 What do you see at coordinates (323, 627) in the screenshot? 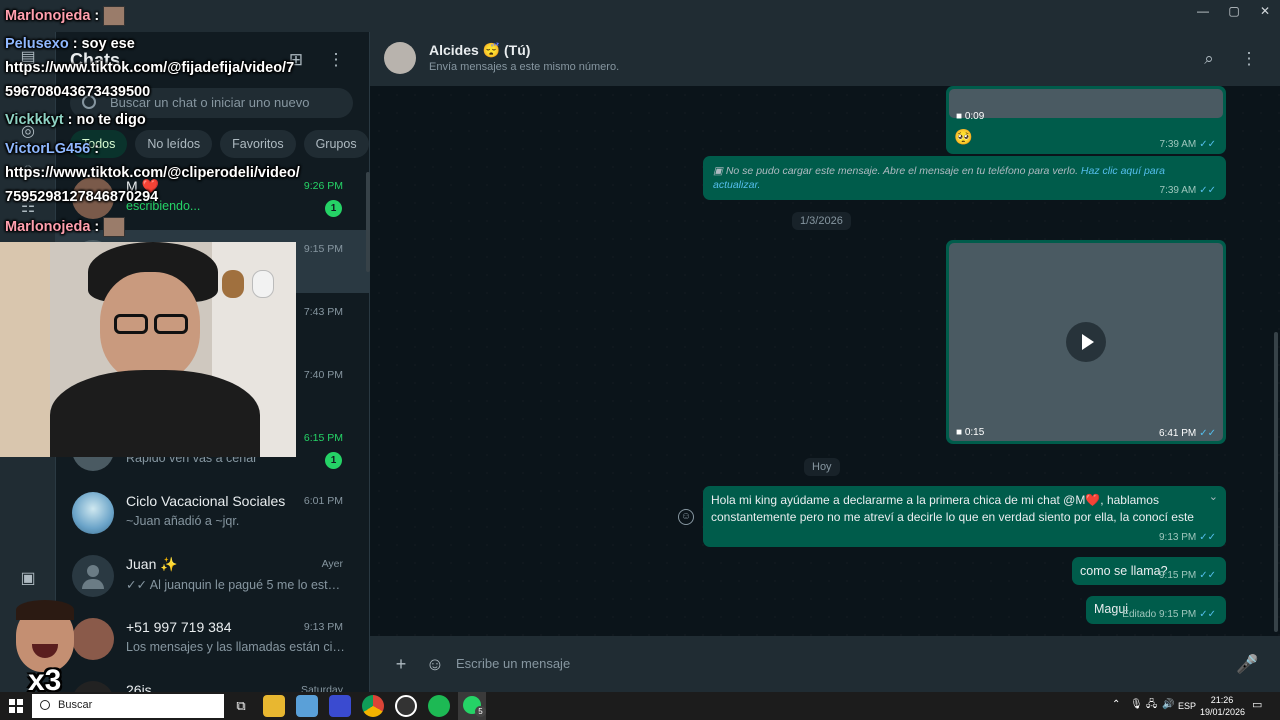
I see `chat-time: 9:13 PM` at bounding box center [323, 627].